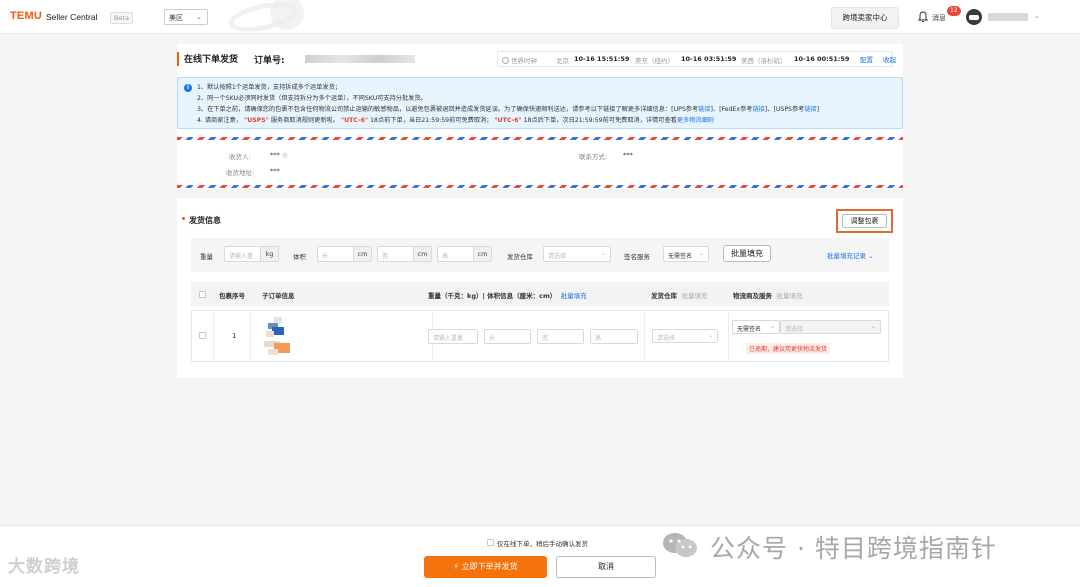  I want to click on address-label: 收货地址:, so click(240, 173).